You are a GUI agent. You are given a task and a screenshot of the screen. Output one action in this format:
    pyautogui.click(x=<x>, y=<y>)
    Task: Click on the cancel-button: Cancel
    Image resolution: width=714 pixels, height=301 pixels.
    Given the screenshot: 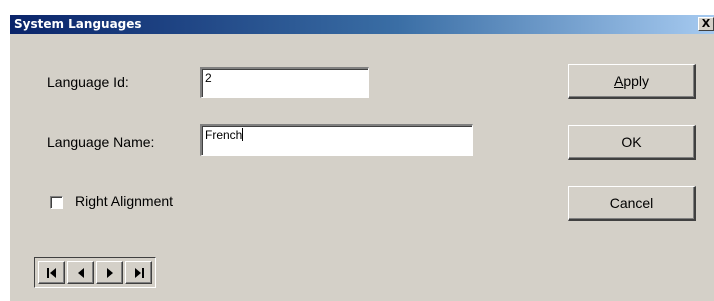 What is the action you would take?
    pyautogui.click(x=632, y=203)
    